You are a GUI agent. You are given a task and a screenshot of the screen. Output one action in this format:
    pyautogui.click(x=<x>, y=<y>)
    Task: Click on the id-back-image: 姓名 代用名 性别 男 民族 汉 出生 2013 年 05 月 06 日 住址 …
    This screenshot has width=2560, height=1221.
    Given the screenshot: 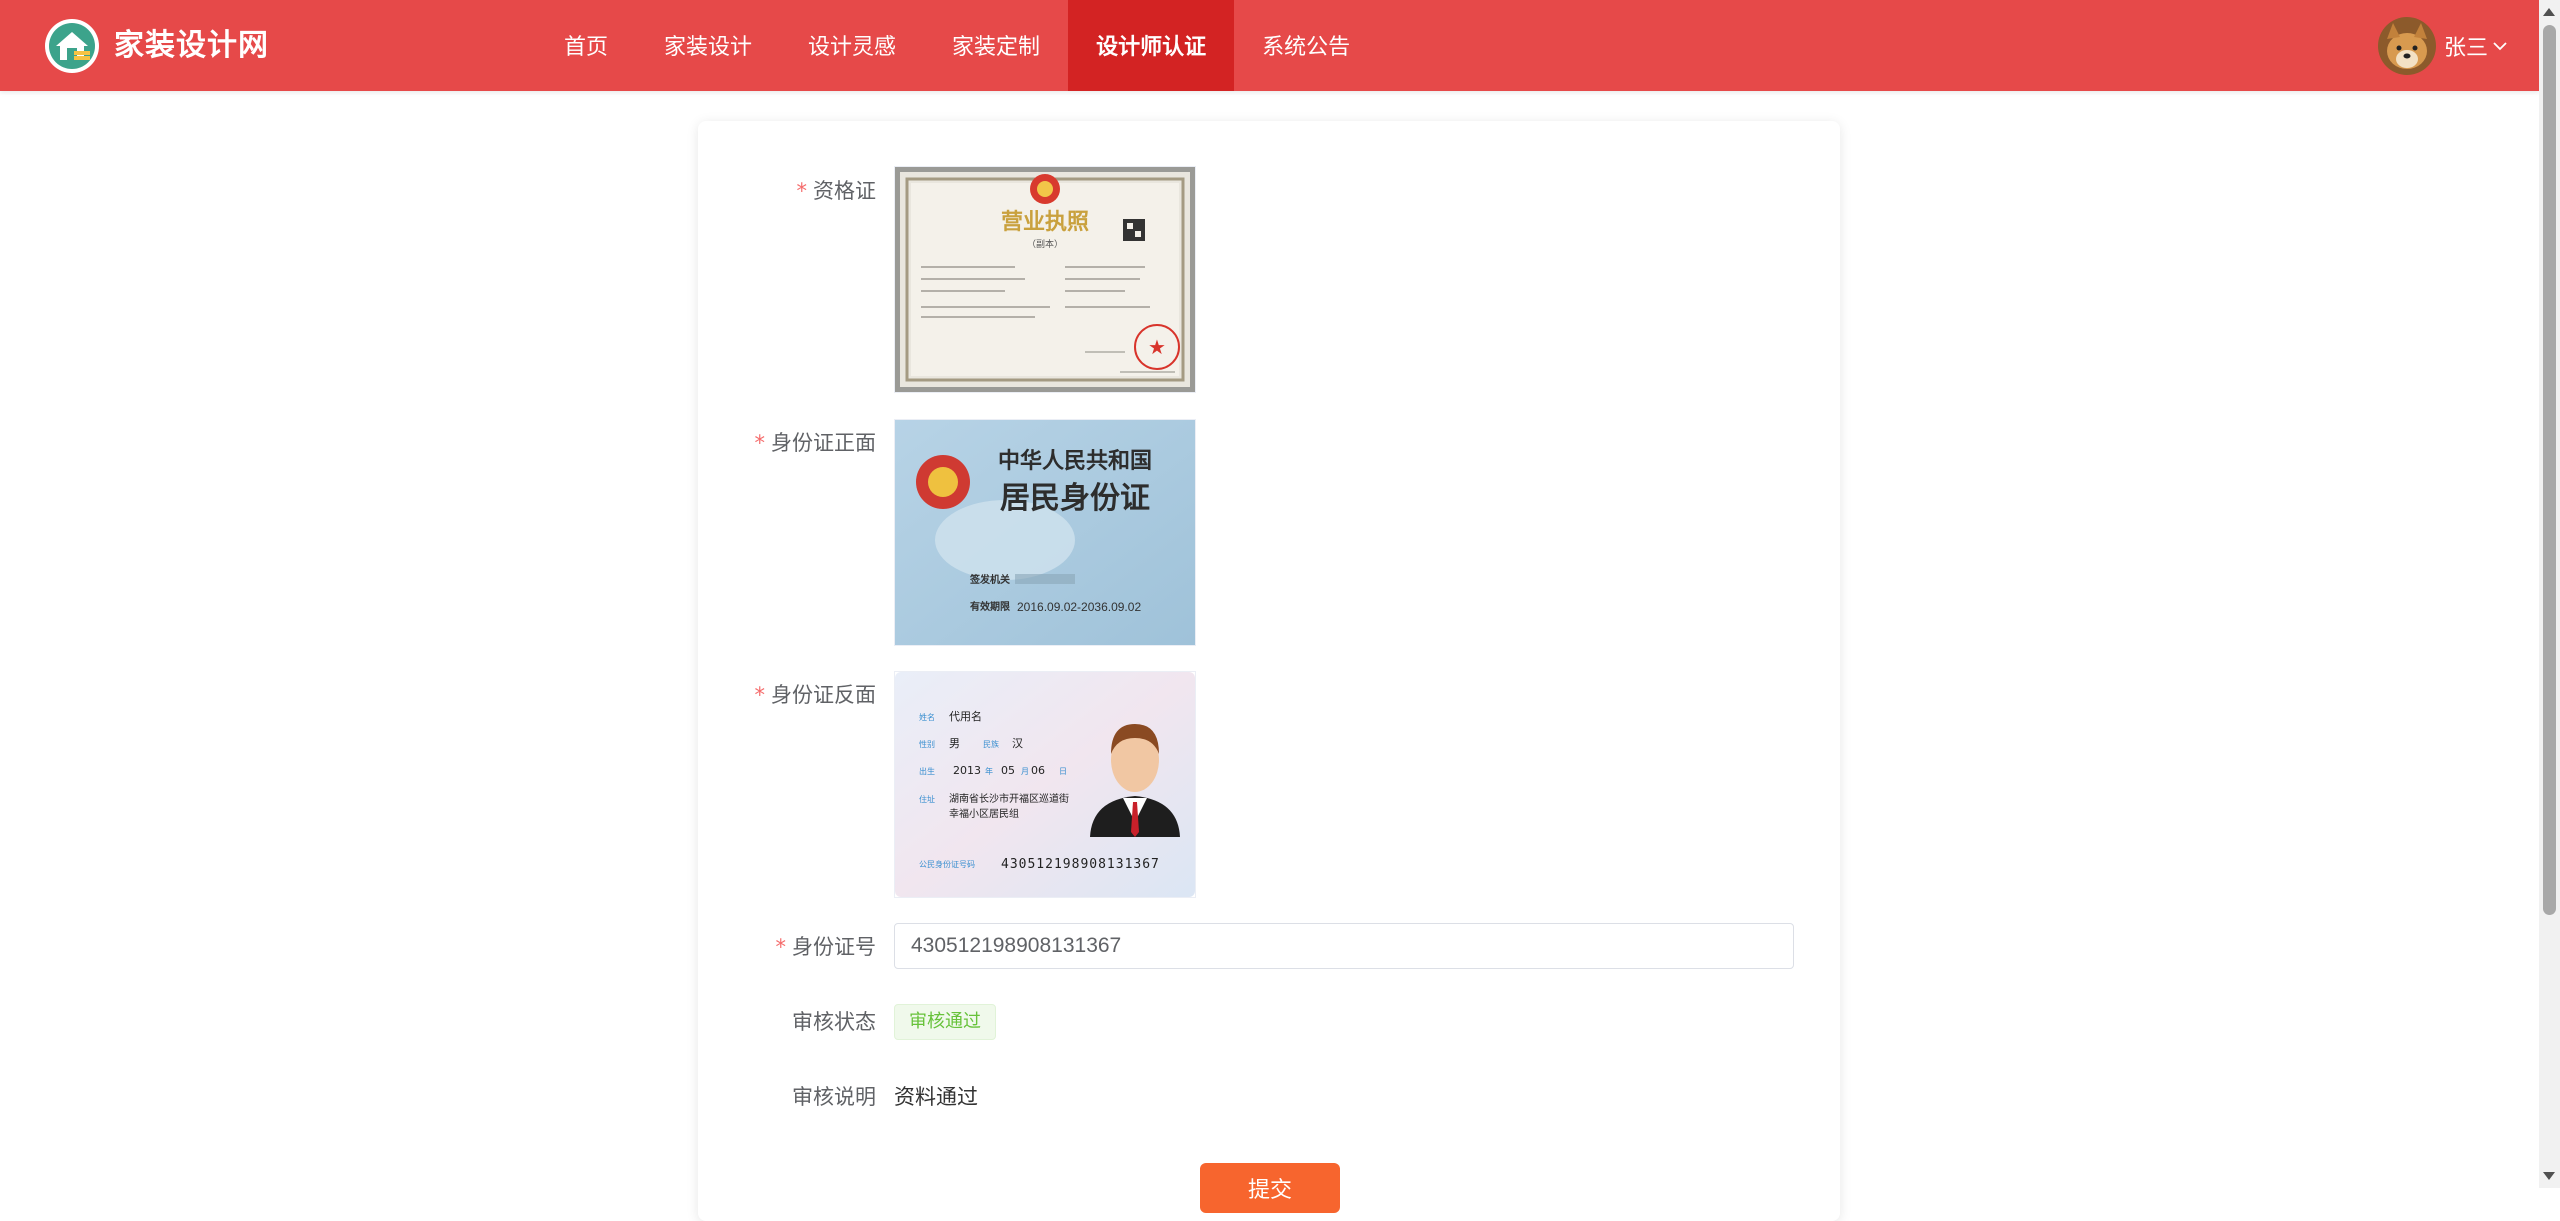 What is the action you would take?
    pyautogui.click(x=1045, y=784)
    